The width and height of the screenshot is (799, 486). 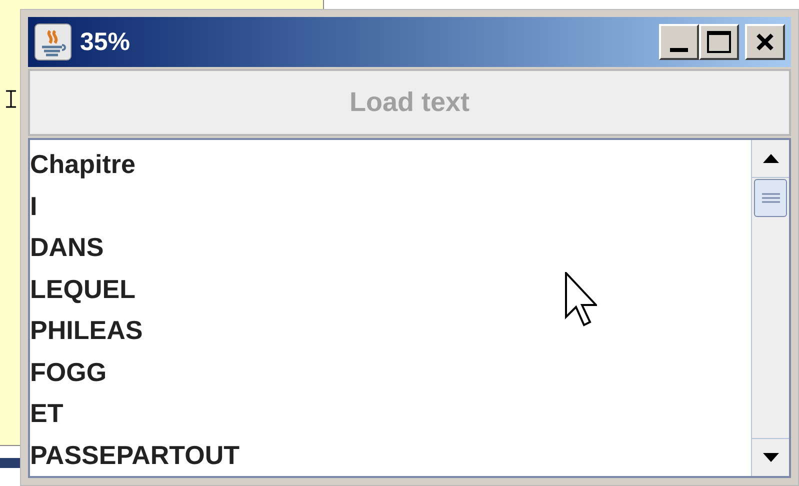 I want to click on maximize-button, so click(x=719, y=42).